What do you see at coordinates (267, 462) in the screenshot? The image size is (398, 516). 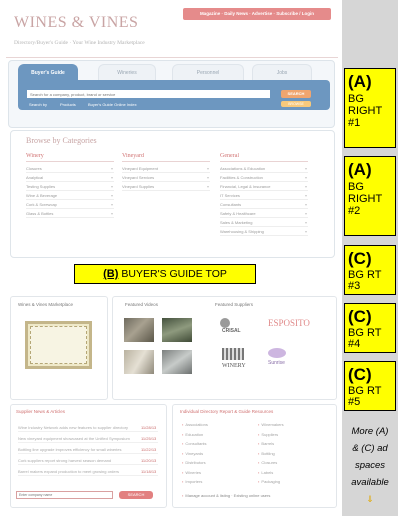 I see `resource-link: Closures` at bounding box center [267, 462].